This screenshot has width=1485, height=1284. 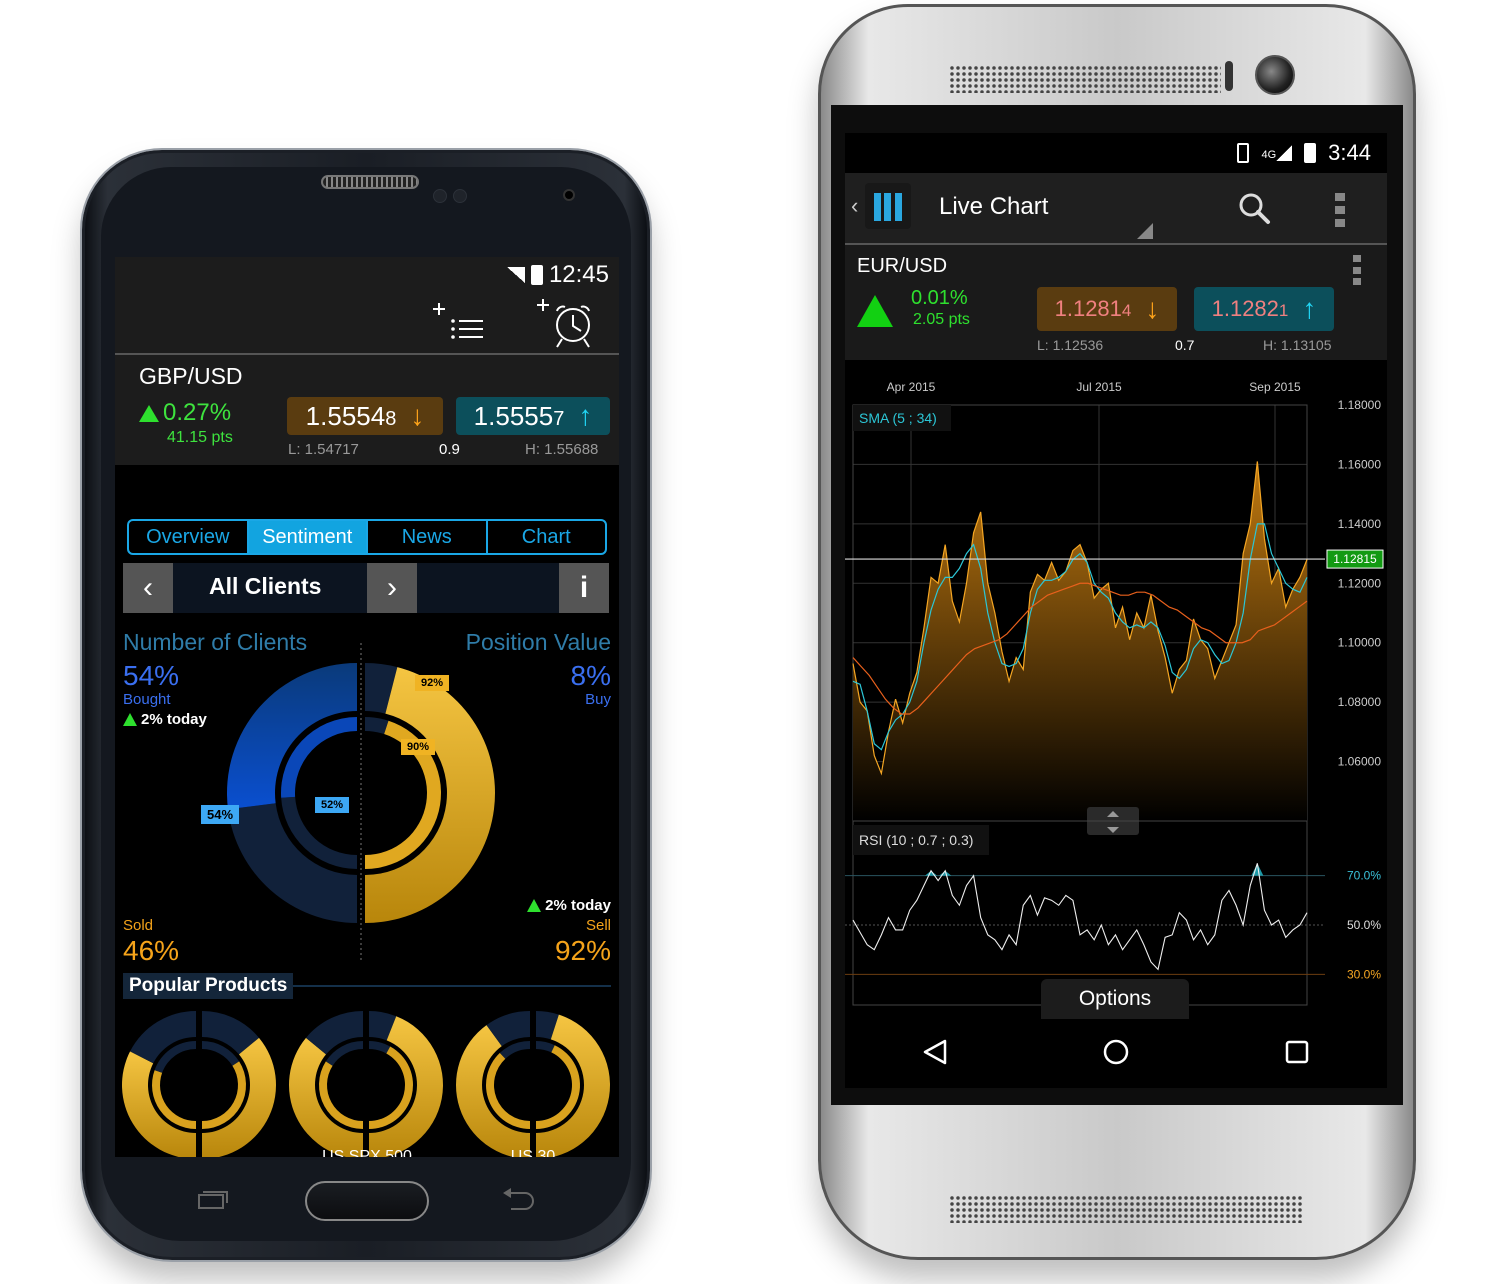 What do you see at coordinates (547, 537) in the screenshot?
I see `tab-chart: Chart` at bounding box center [547, 537].